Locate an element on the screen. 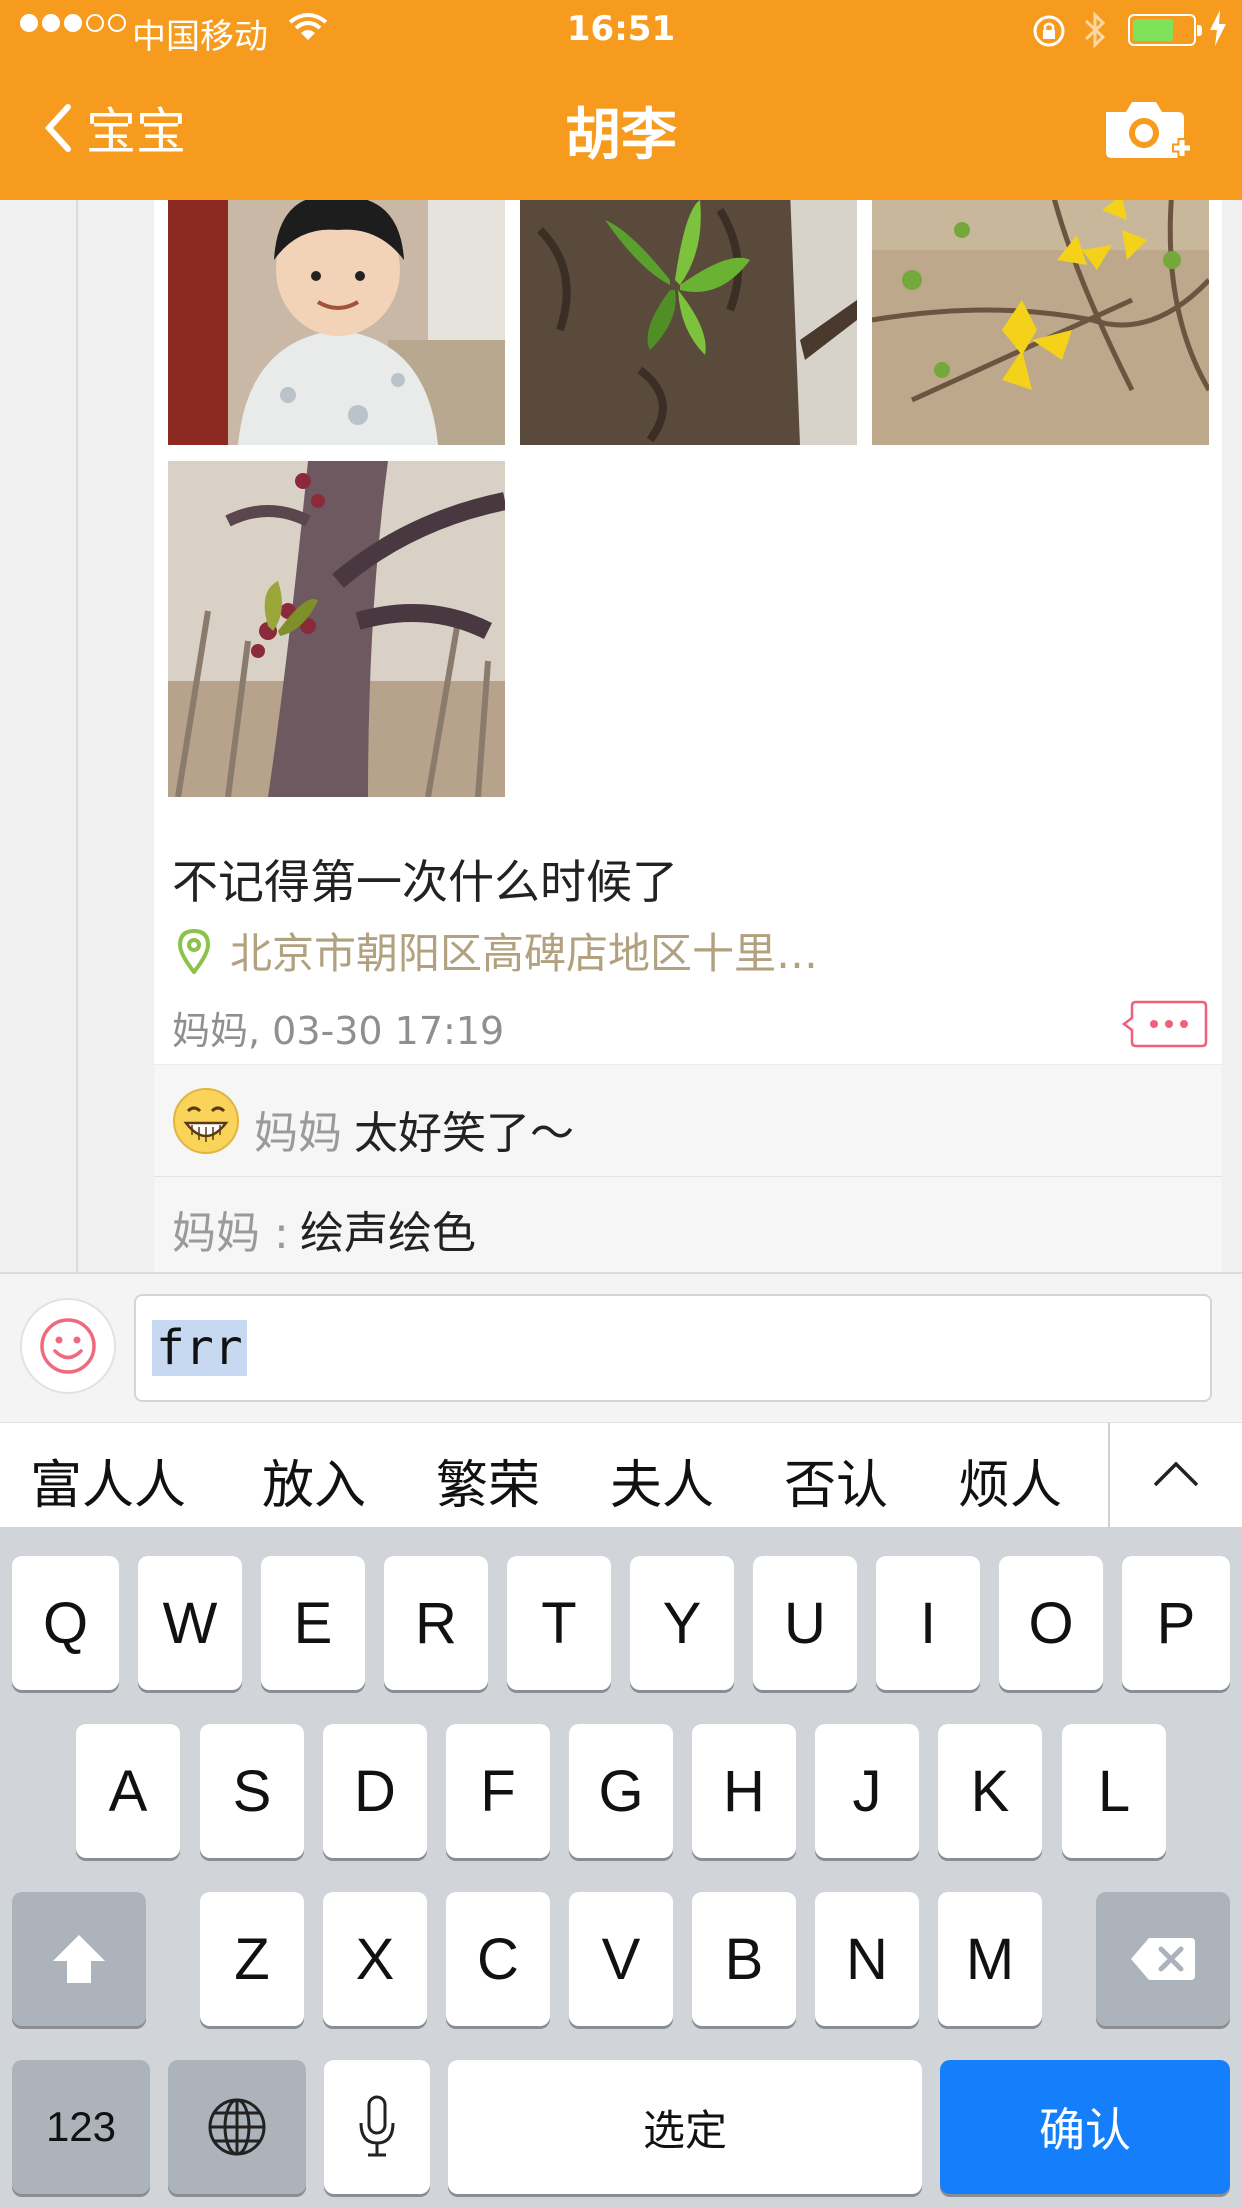 The width and height of the screenshot is (1242, 2208). key-b: B is located at coordinates (744, 1959).